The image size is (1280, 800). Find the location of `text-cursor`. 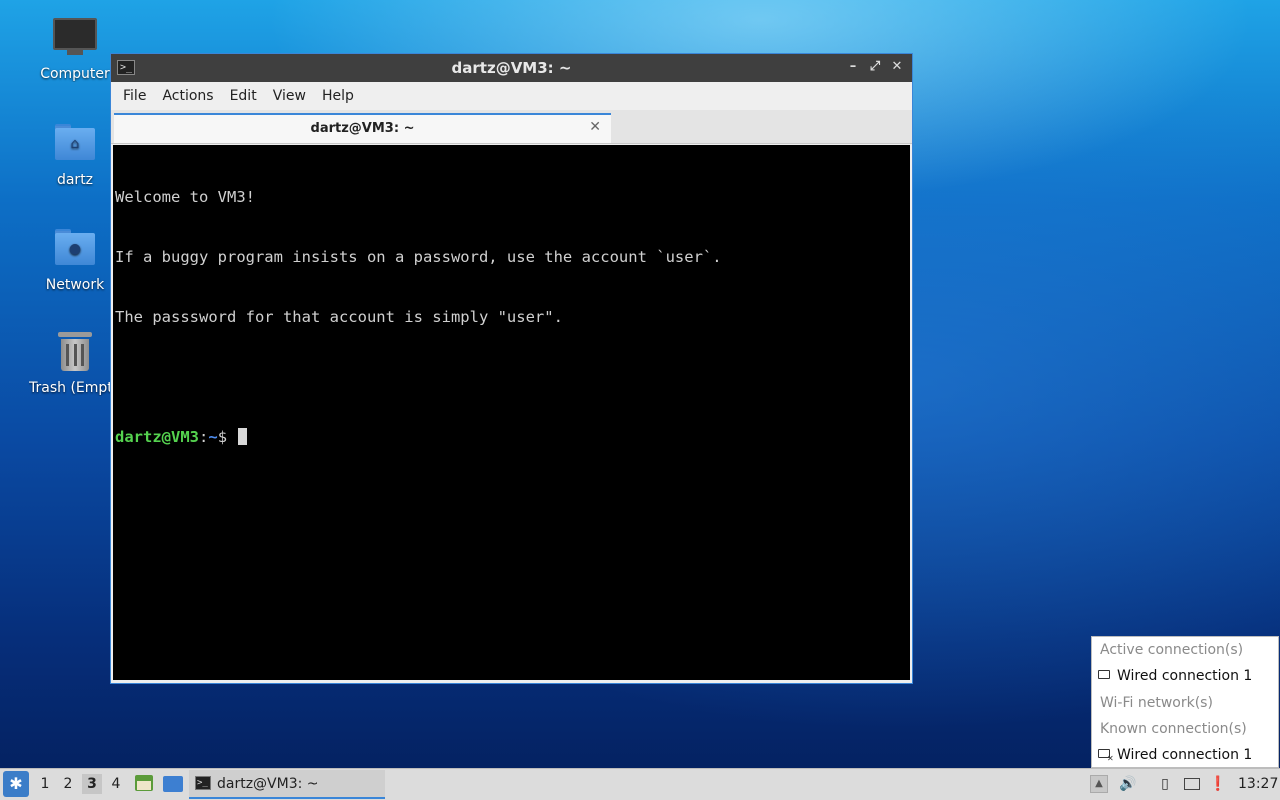

text-cursor is located at coordinates (243, 436).